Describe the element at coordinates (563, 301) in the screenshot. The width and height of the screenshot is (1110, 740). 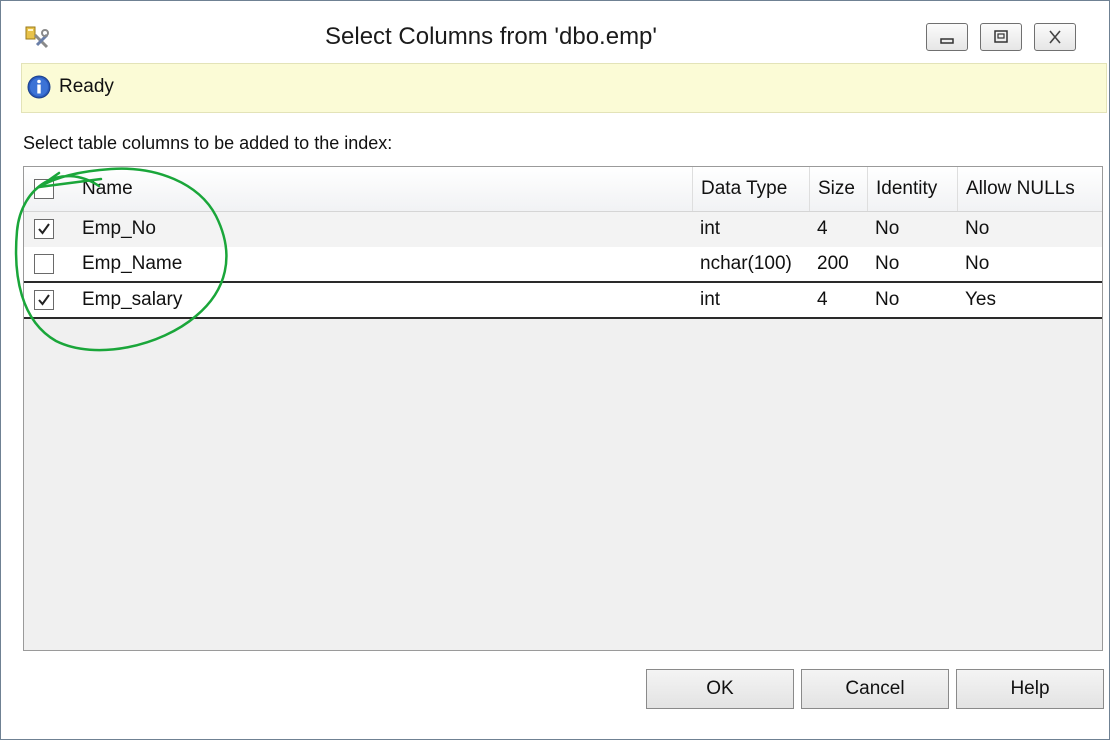
I see `table-row: Emp_salary int 4 No Yes` at that location.